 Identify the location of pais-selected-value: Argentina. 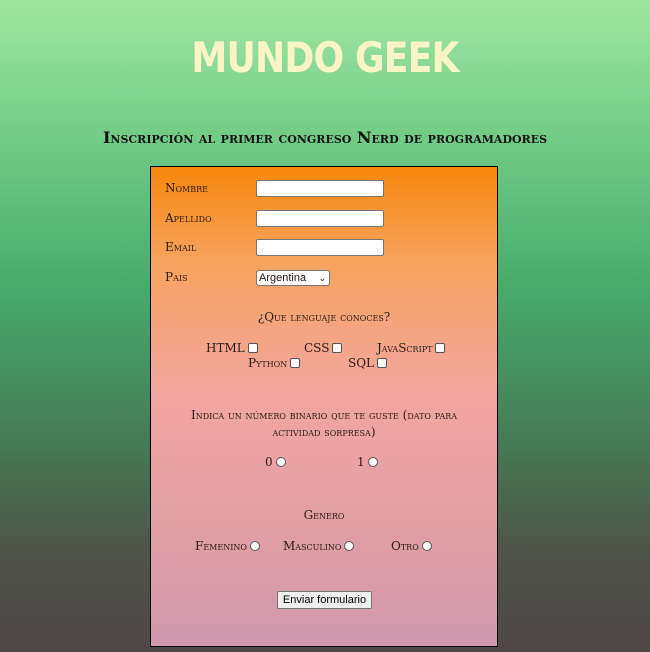
(283, 278).